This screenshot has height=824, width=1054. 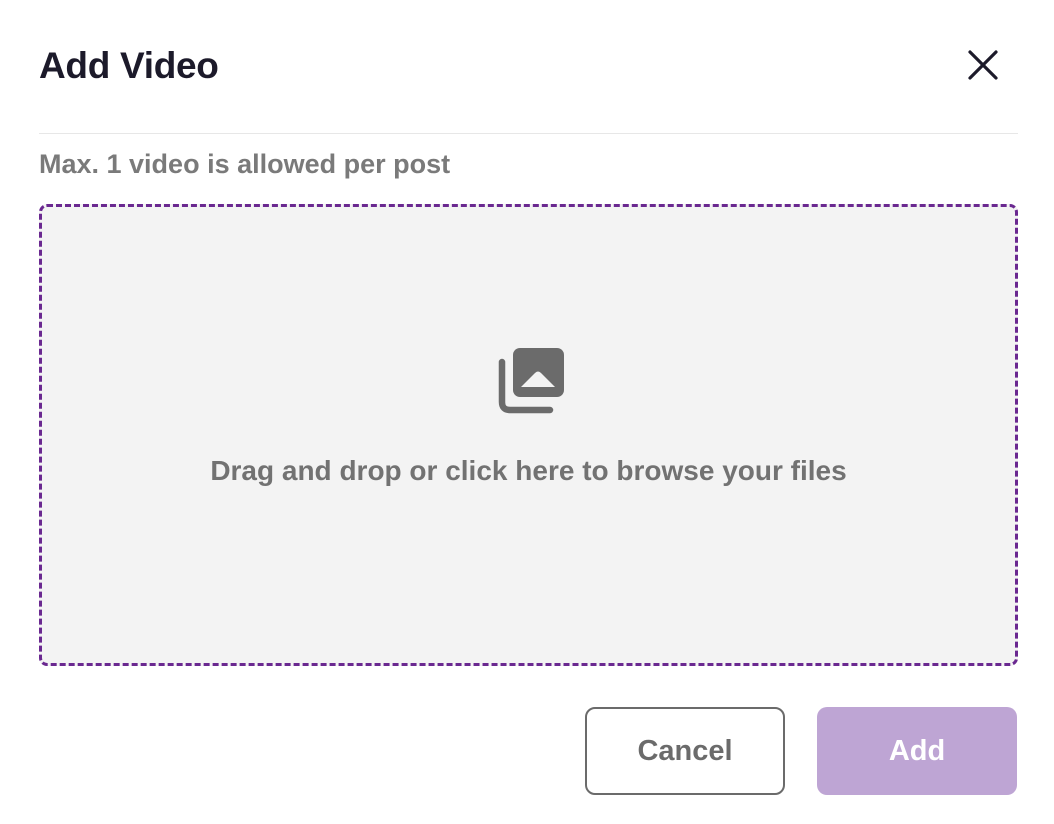 What do you see at coordinates (129, 65) in the screenshot?
I see `dialog-title: Add Video` at bounding box center [129, 65].